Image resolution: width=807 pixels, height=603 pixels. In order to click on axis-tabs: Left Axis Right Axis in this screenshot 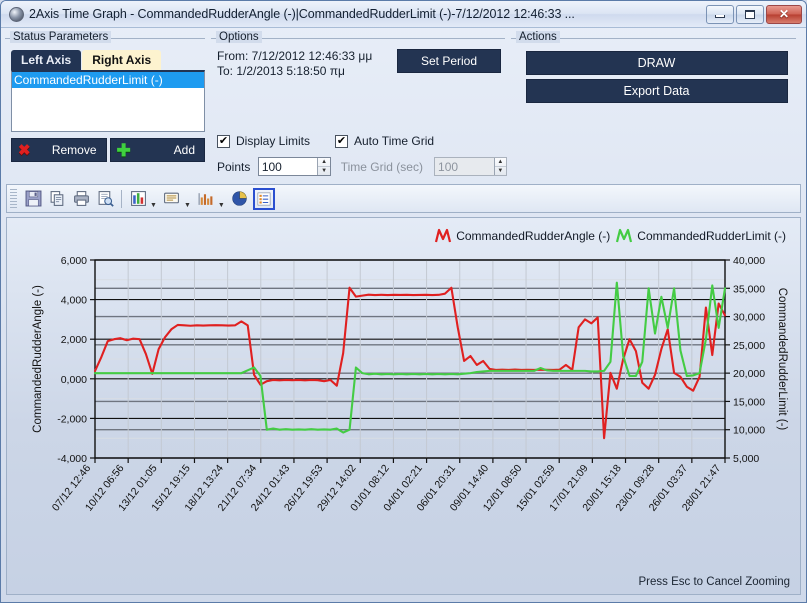, I will do `click(111, 59)`.